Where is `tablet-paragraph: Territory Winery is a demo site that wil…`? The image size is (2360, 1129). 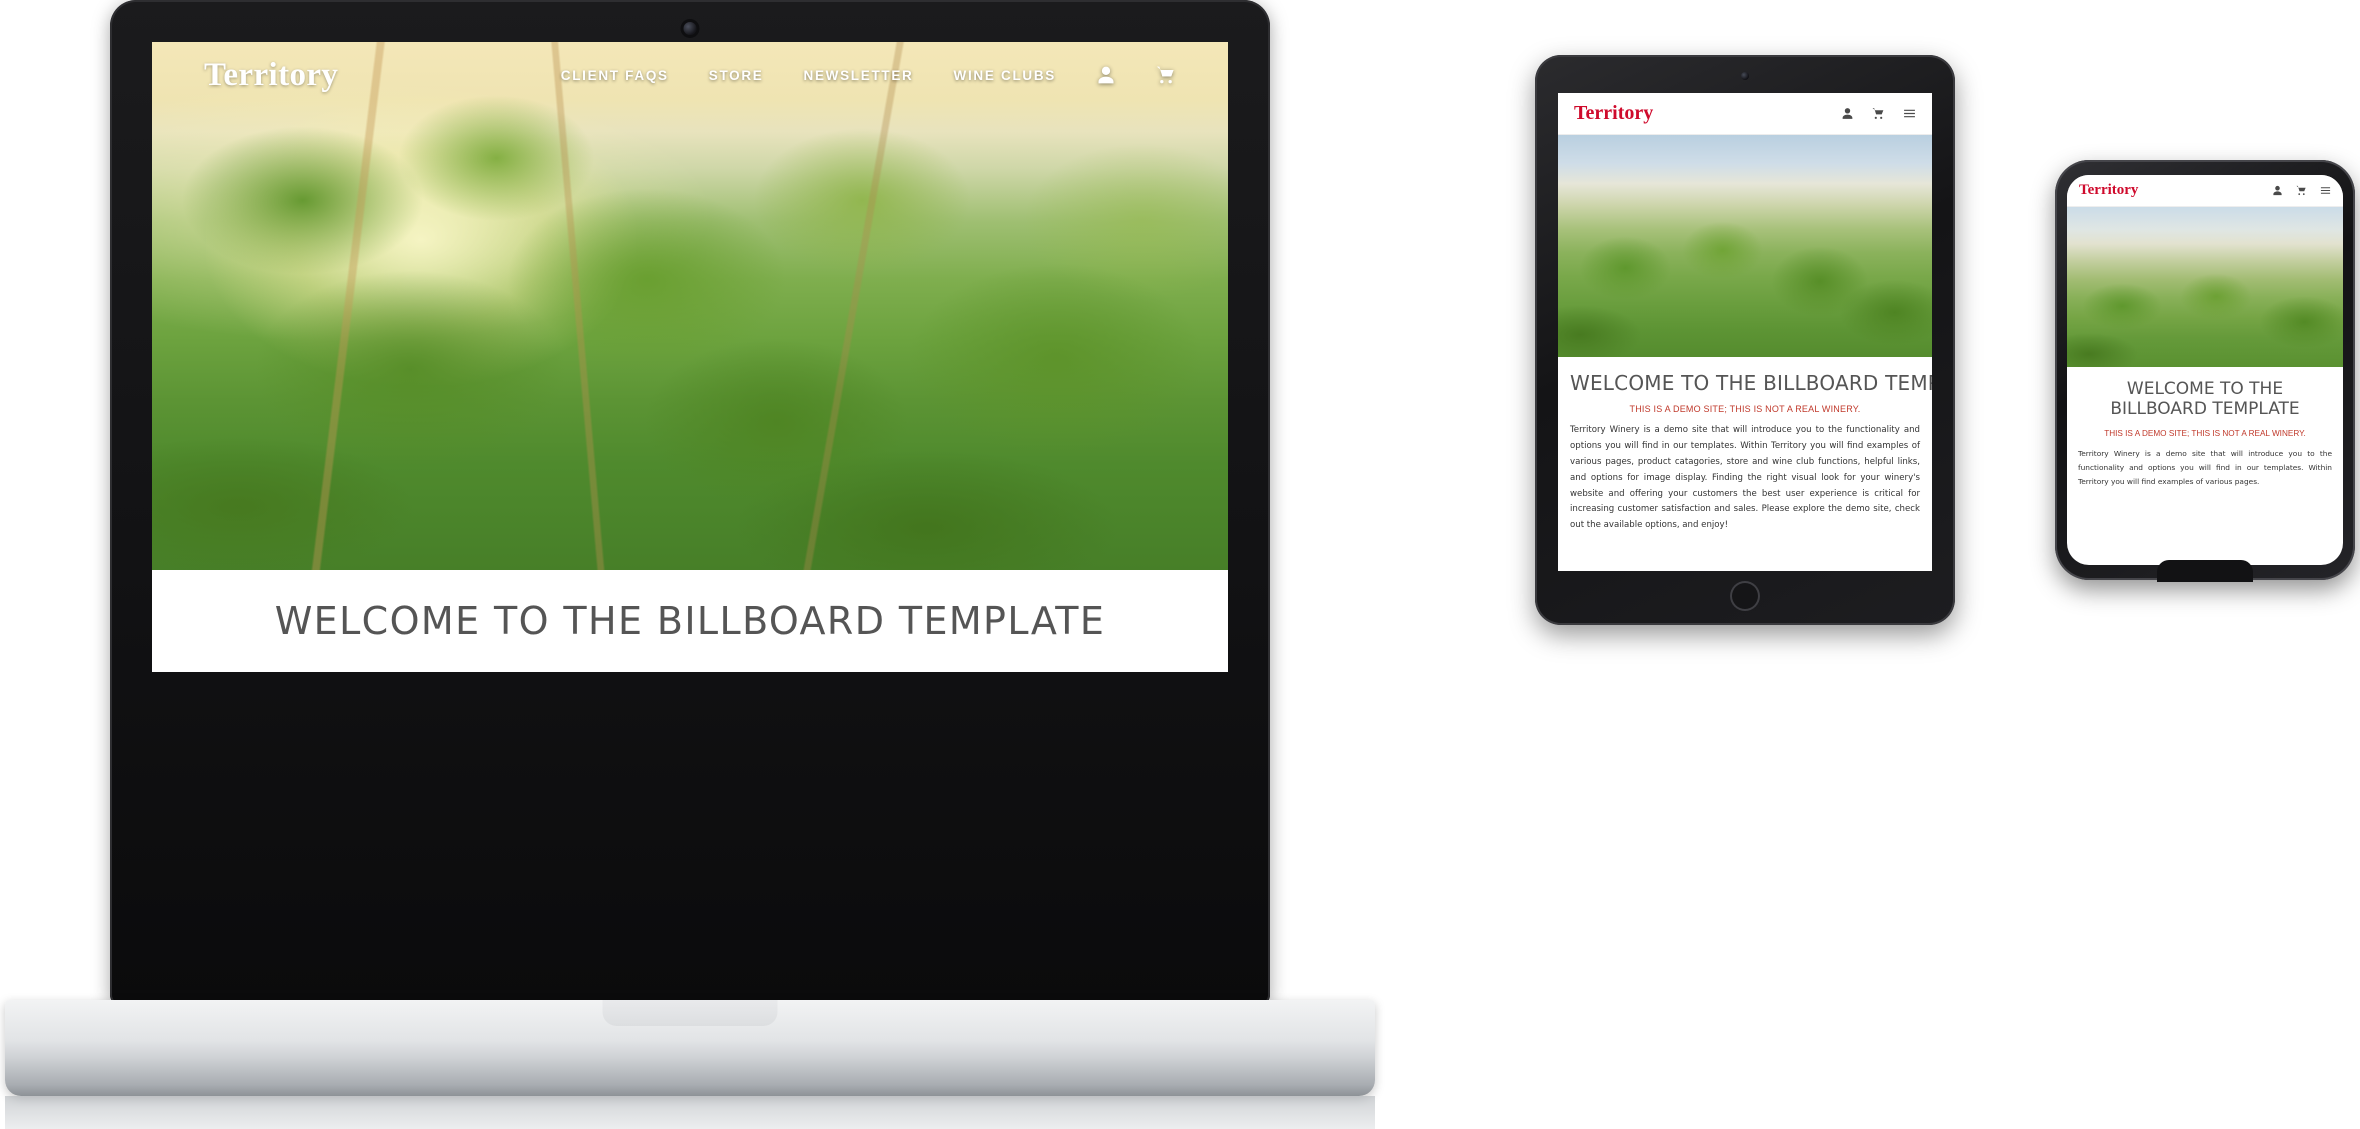
tablet-paragraph: Territory Winery is a demo site that wil… is located at coordinates (1745, 478).